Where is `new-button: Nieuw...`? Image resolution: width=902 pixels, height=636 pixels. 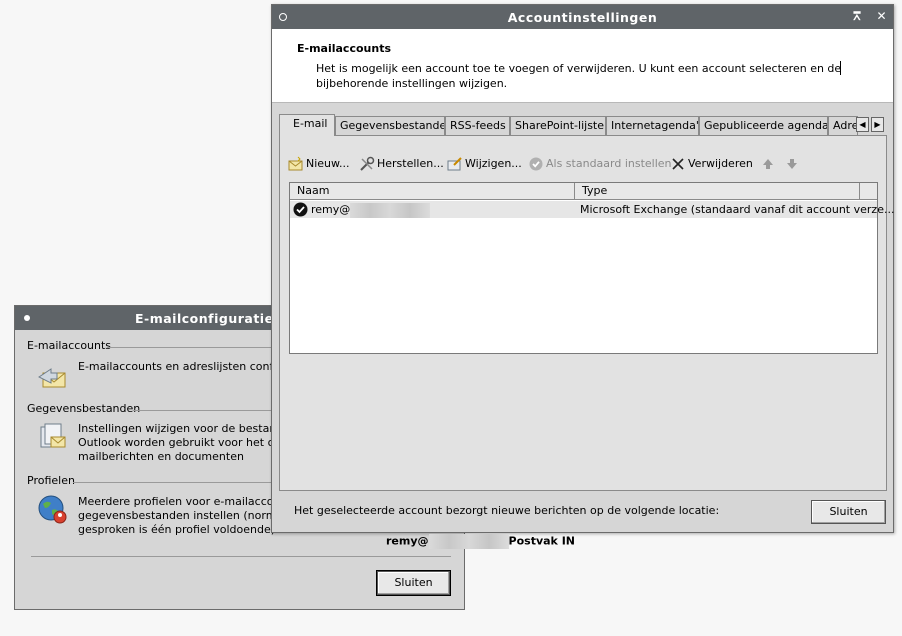 new-button: Nieuw... is located at coordinates (319, 164).